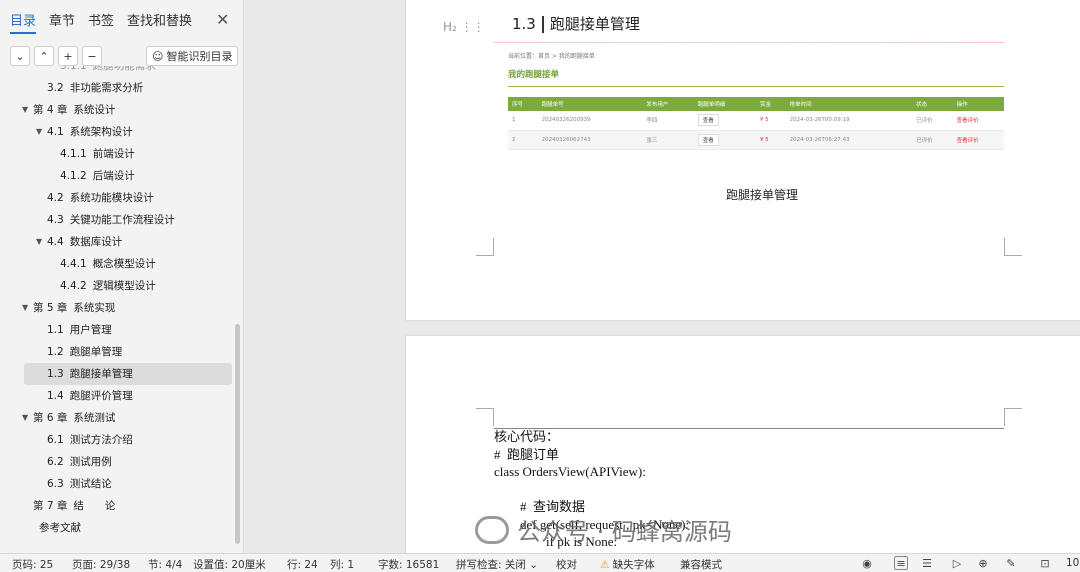 The height and width of the screenshot is (572, 1080). What do you see at coordinates (23, 22) in the screenshot?
I see `tab-toc: 目录` at bounding box center [23, 22].